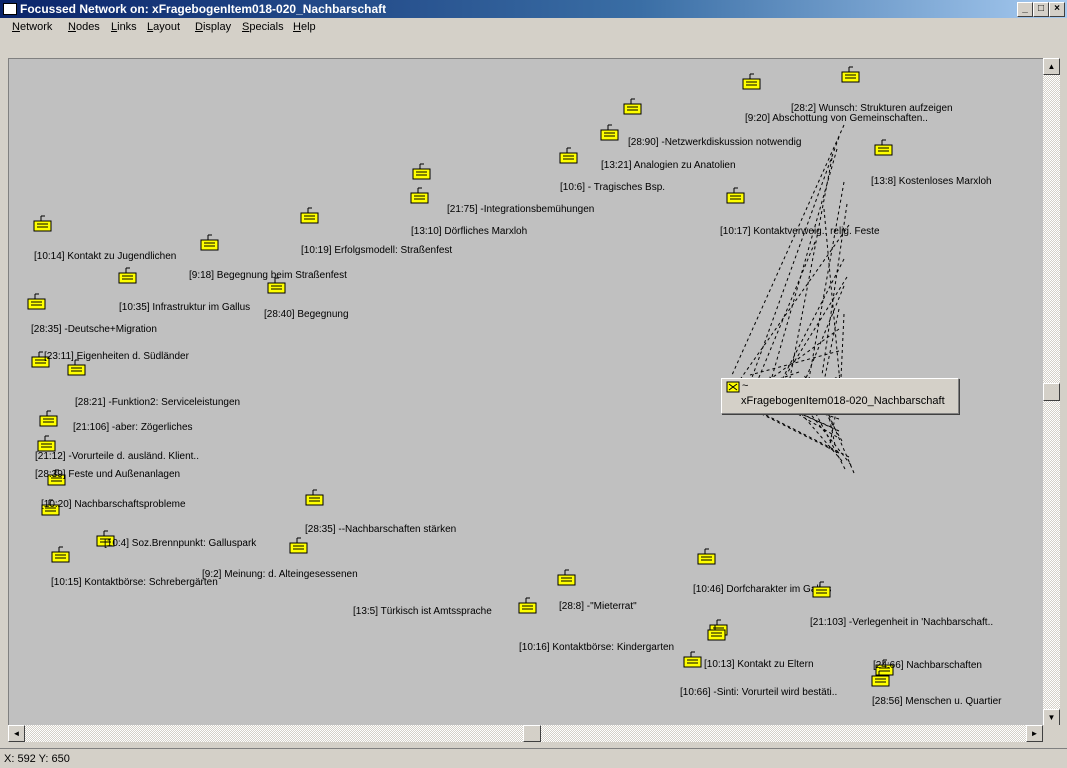  I want to click on node-label: [9:2] Meinung: d. Alteingesessenen, so click(280, 574).